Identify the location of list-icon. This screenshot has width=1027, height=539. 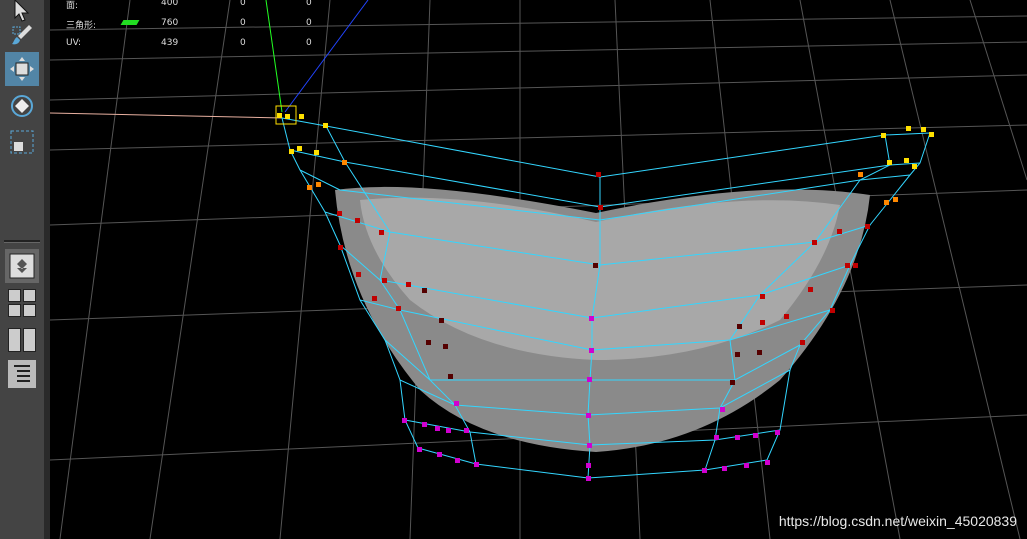
(22, 373).